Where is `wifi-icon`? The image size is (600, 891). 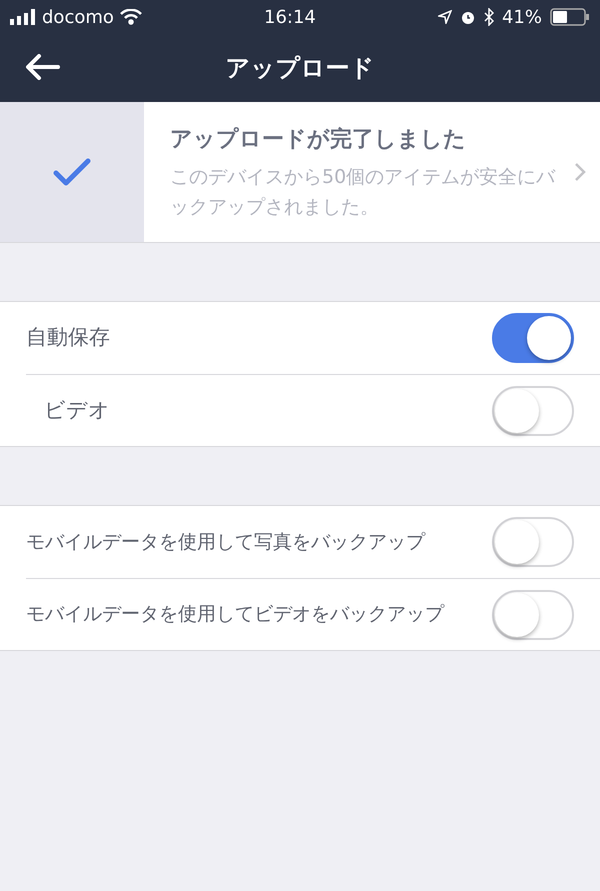 wifi-icon is located at coordinates (131, 17).